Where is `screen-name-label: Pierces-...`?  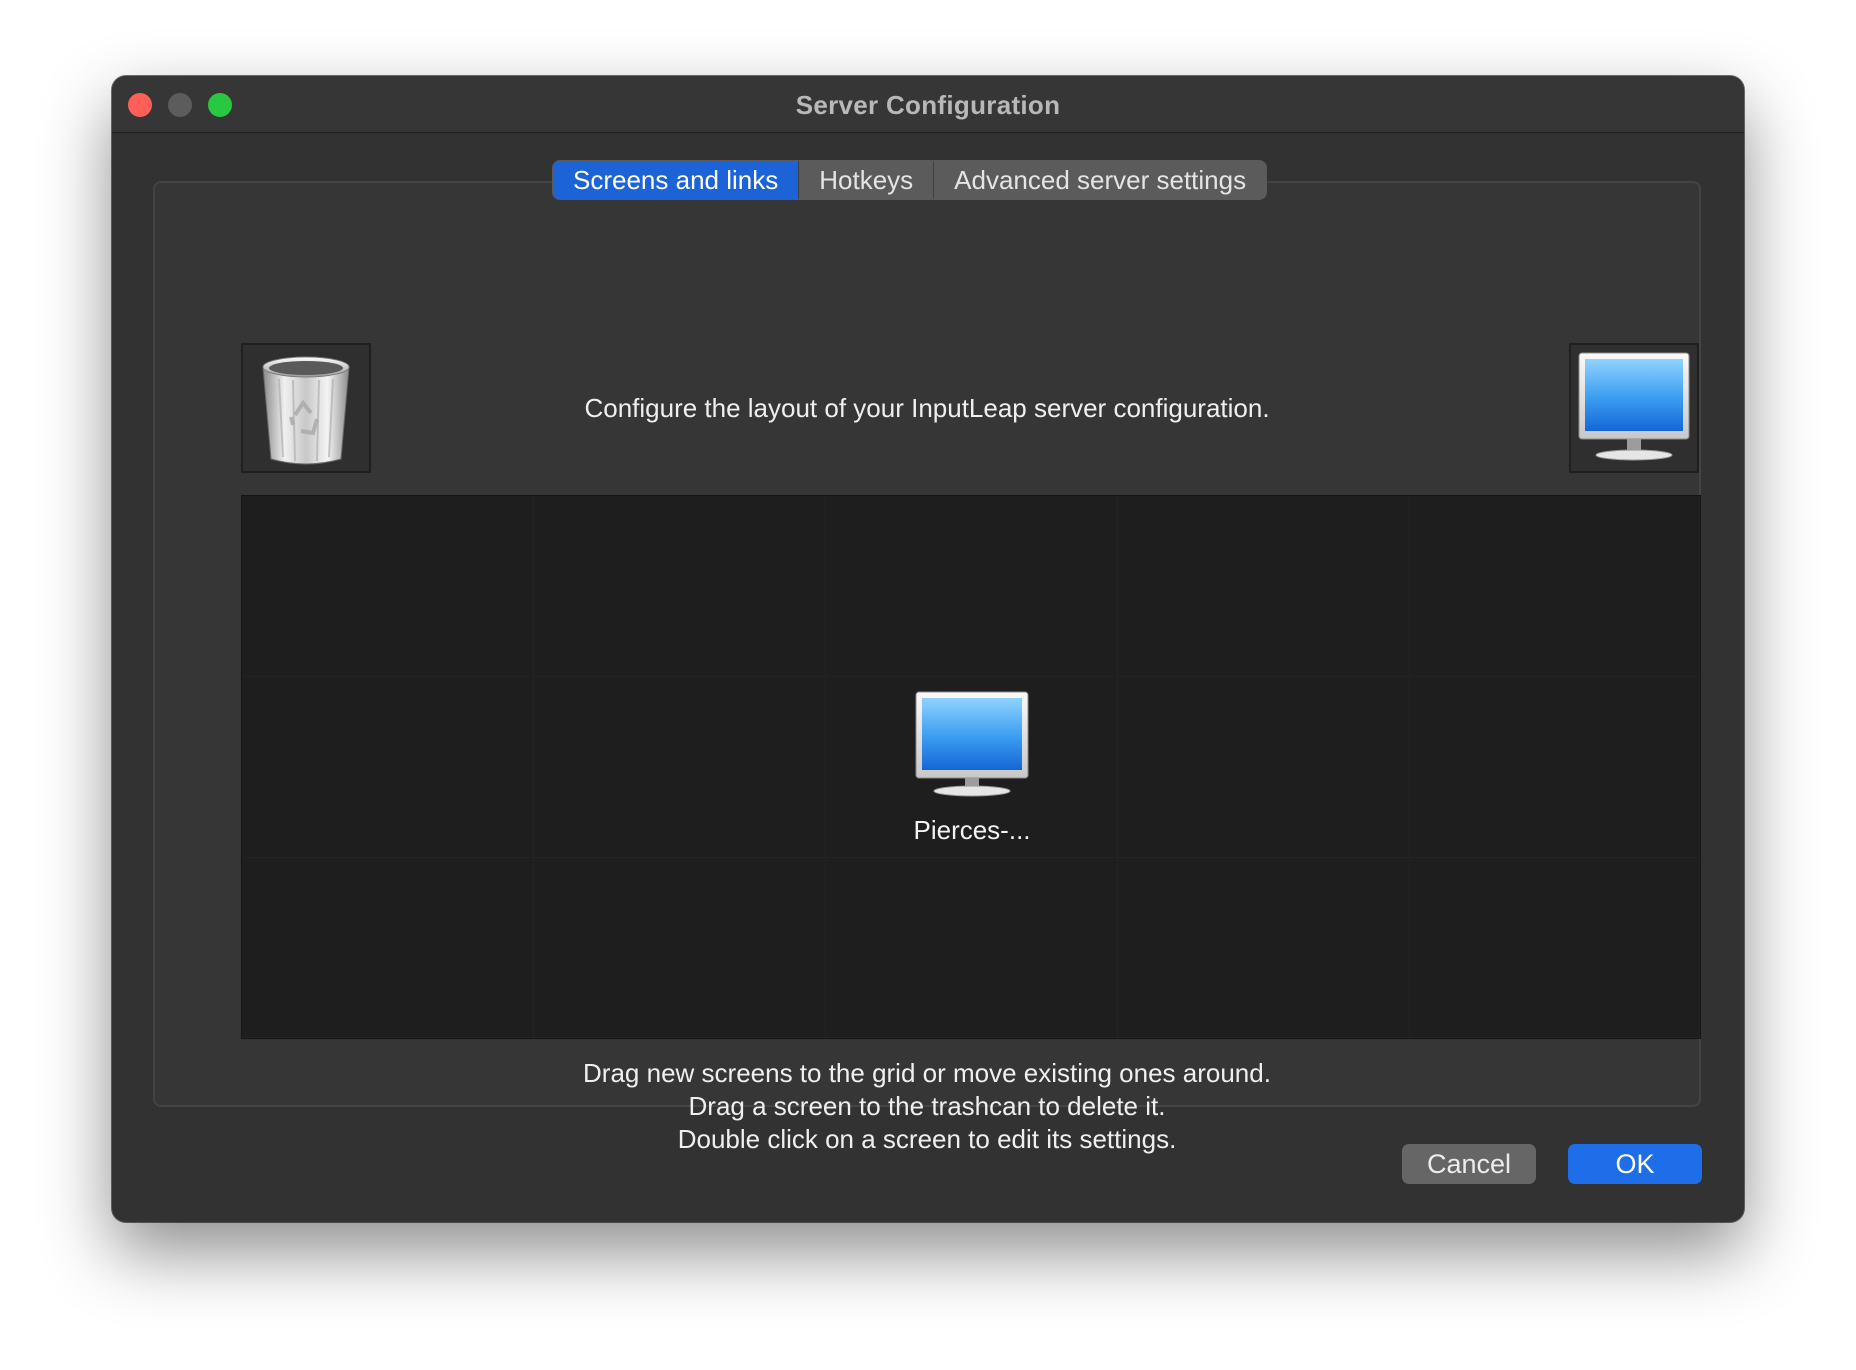
screen-name-label: Pierces-... is located at coordinates (972, 830).